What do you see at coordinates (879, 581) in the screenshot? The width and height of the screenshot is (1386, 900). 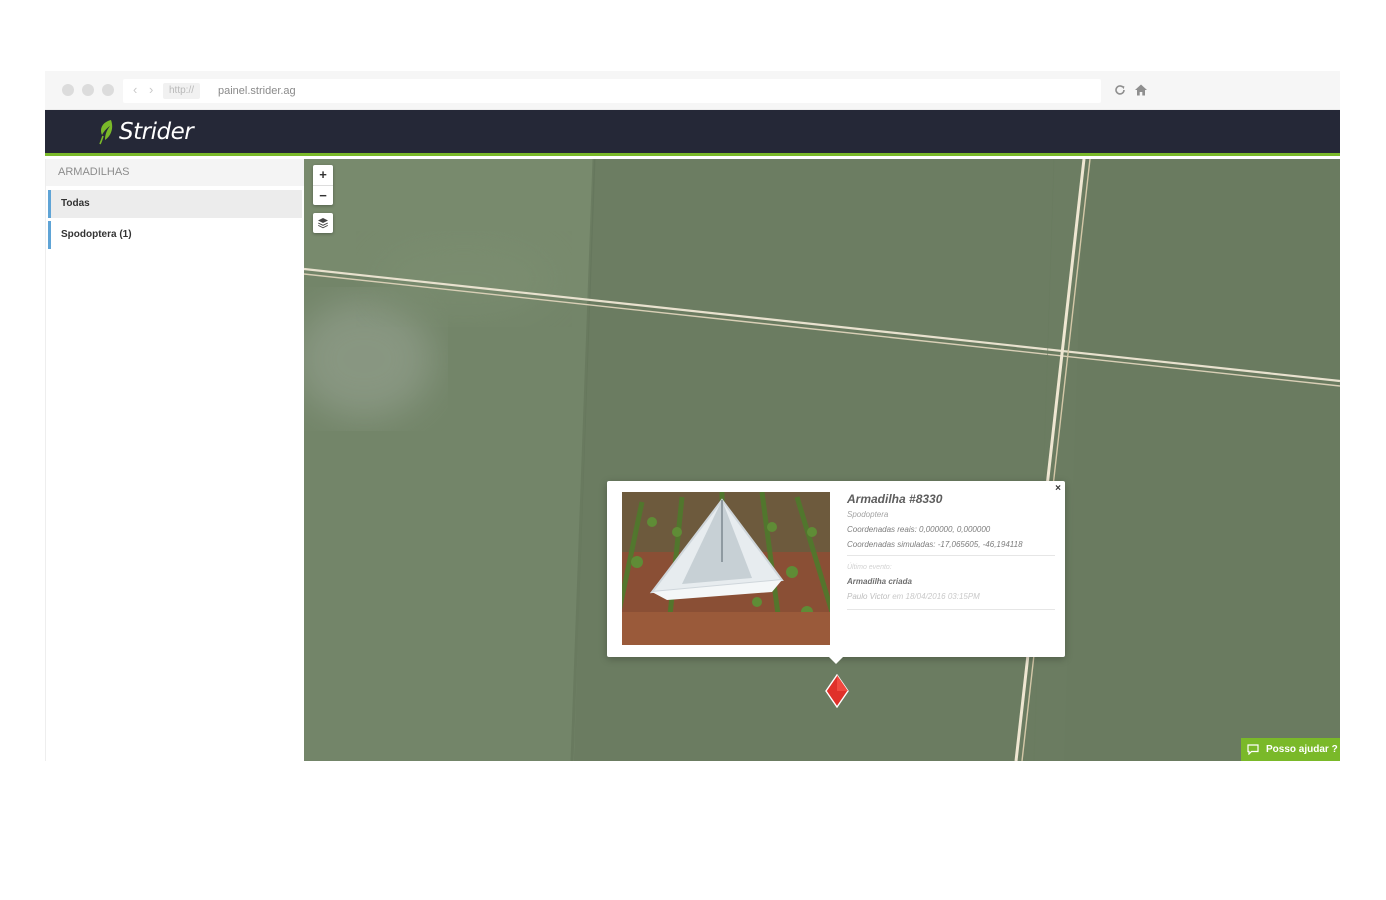 I see `last-event-name: Armadilha criada` at bounding box center [879, 581].